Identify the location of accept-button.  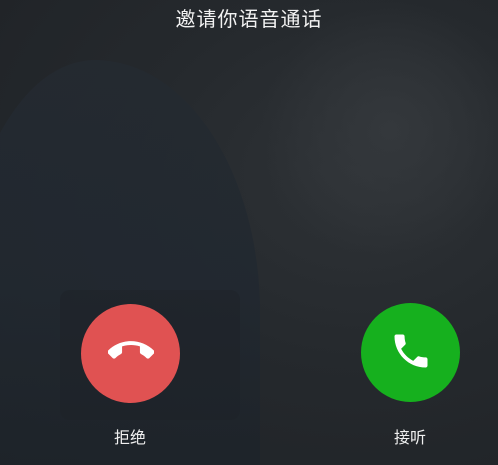
(410, 352).